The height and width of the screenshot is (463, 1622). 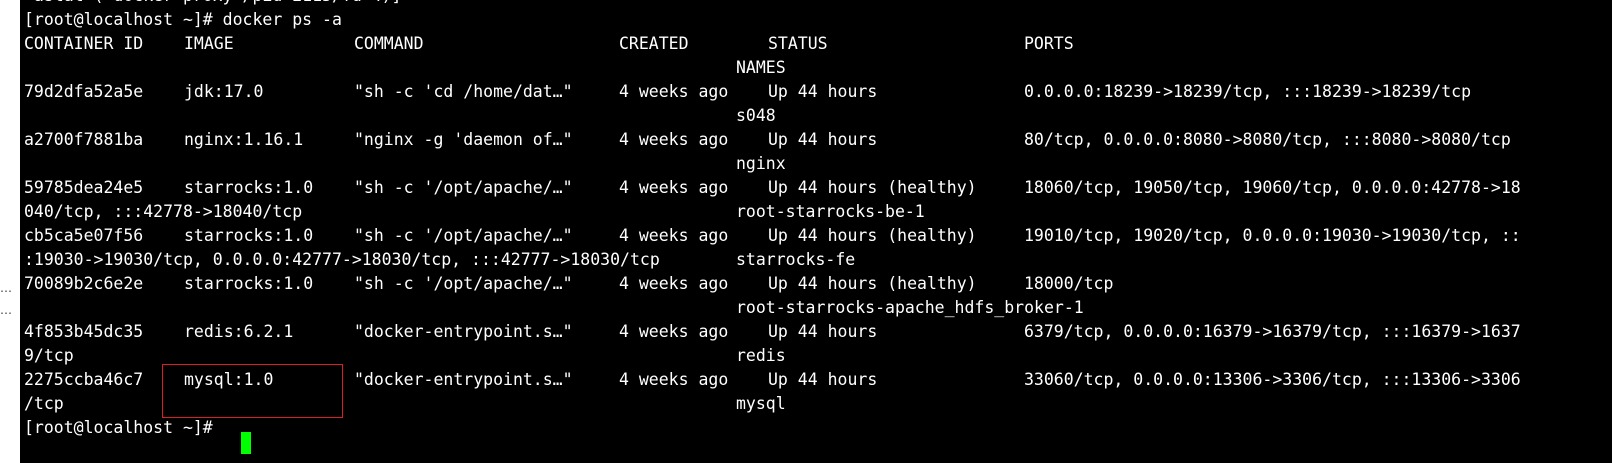 What do you see at coordinates (209, 43) in the screenshot?
I see `header-image: IMAGE` at bounding box center [209, 43].